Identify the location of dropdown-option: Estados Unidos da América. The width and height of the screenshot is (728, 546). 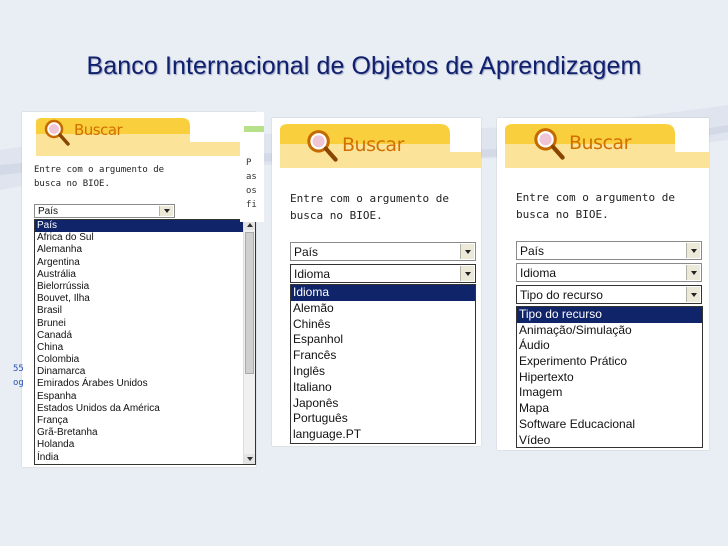
(145, 409).